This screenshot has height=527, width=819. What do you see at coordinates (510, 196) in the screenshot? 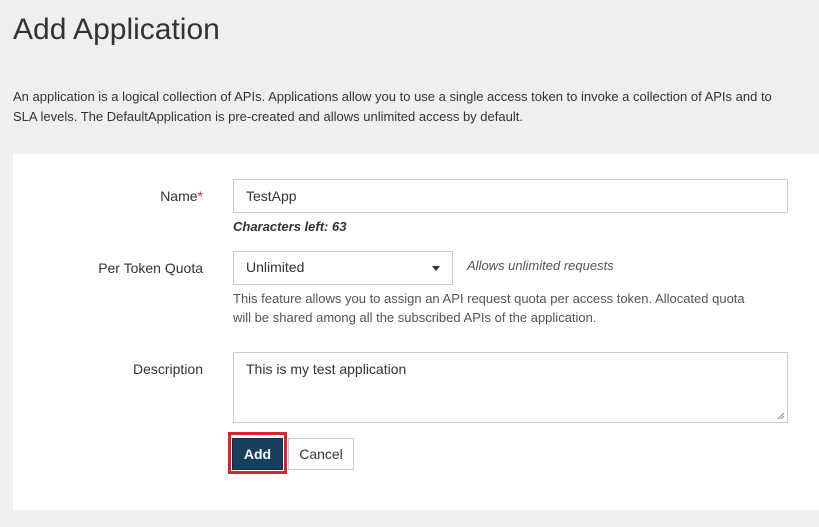
I see `name-input` at bounding box center [510, 196].